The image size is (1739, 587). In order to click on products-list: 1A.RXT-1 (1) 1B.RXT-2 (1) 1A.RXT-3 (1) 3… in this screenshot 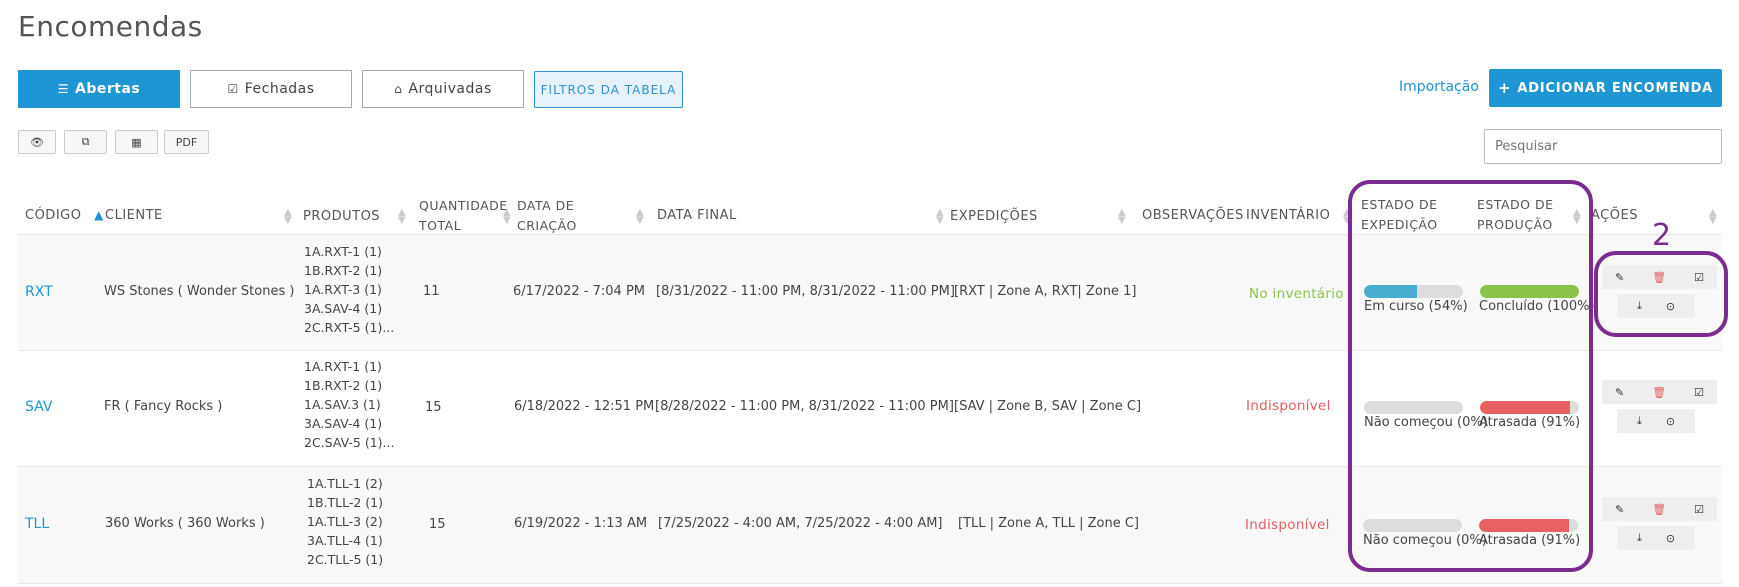, I will do `click(349, 289)`.